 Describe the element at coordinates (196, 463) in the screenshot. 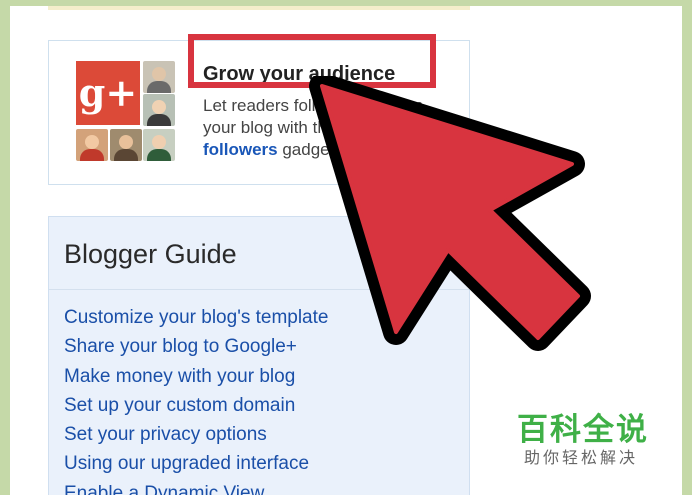

I see `guide-link-upgraded-interface: Using our upgraded interface` at that location.